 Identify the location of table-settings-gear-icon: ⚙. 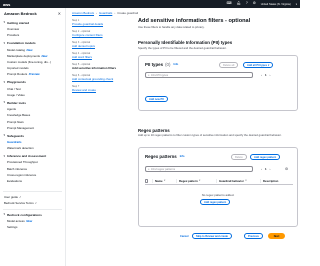
(286, 169).